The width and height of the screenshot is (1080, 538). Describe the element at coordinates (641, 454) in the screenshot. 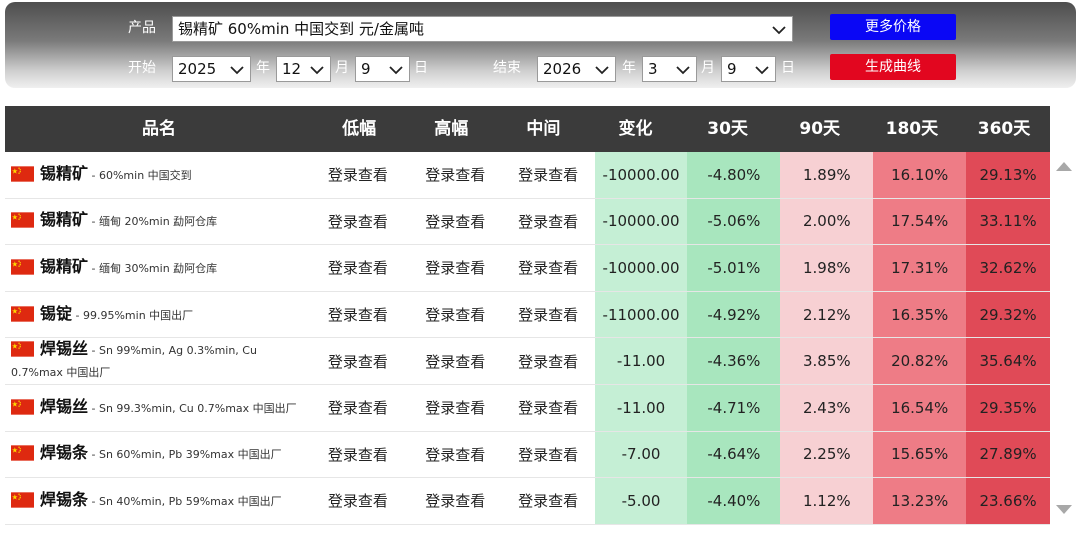

I see `change-cell: -7.00` at that location.